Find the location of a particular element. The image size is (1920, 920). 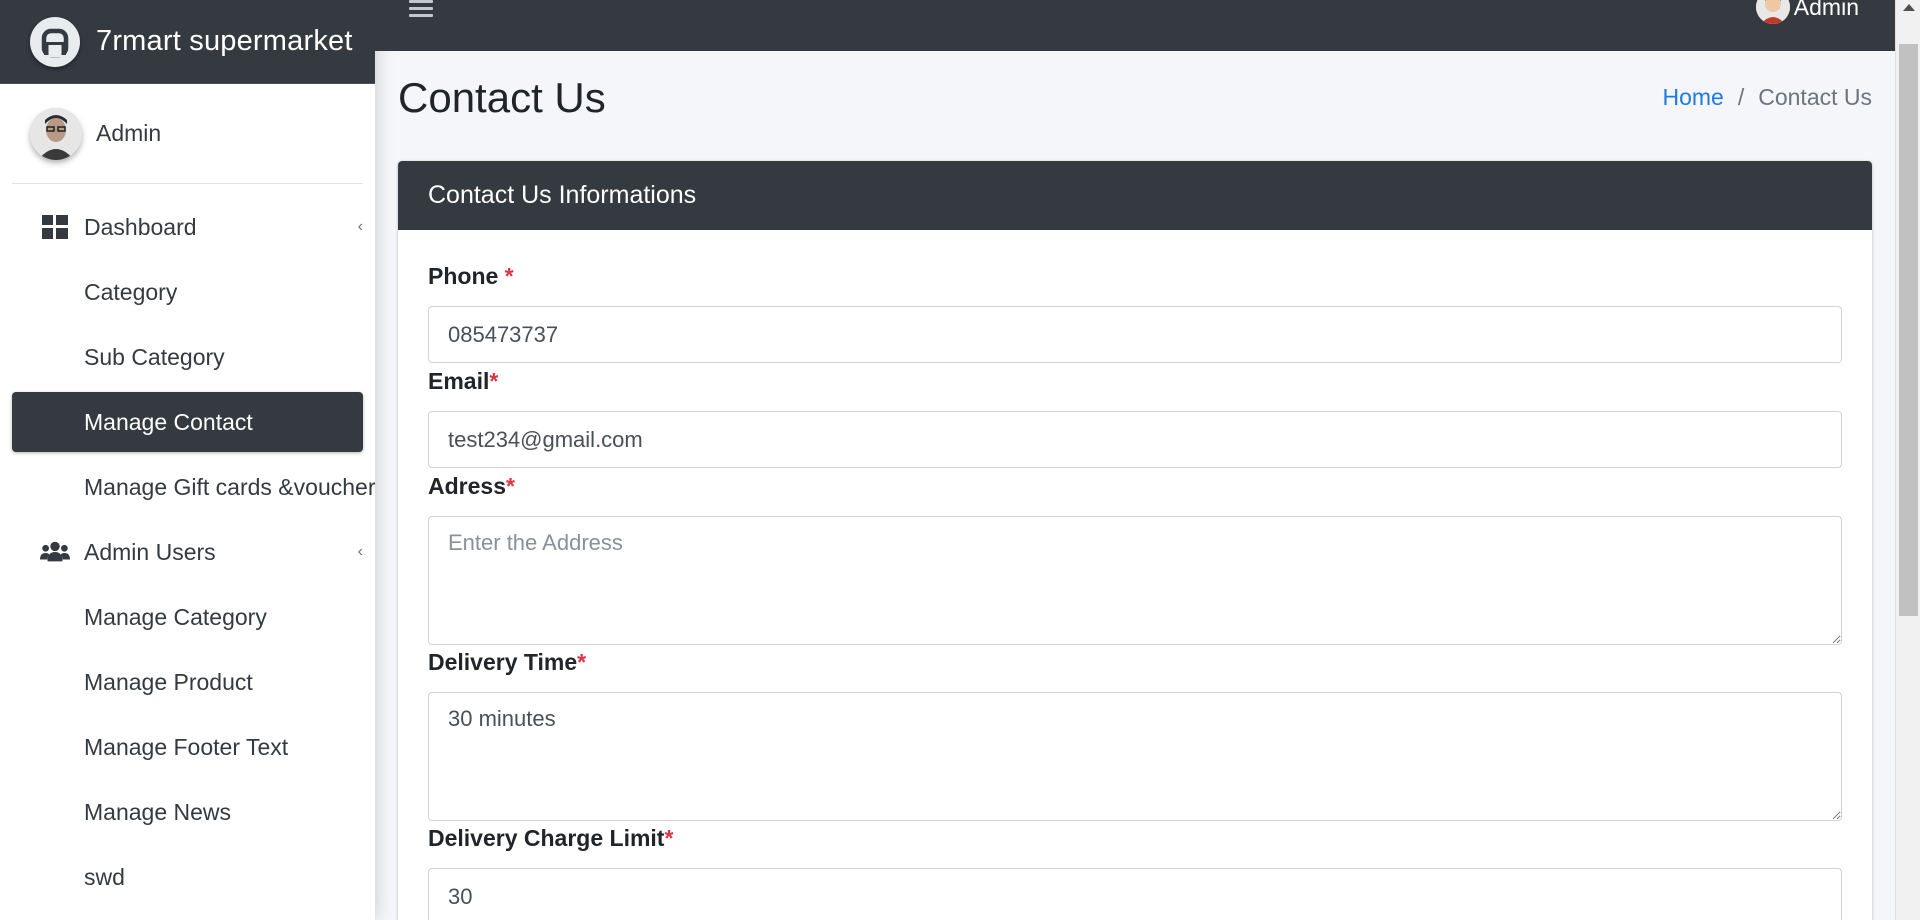

sidebar-item-label: Manage Category is located at coordinates (175, 616).